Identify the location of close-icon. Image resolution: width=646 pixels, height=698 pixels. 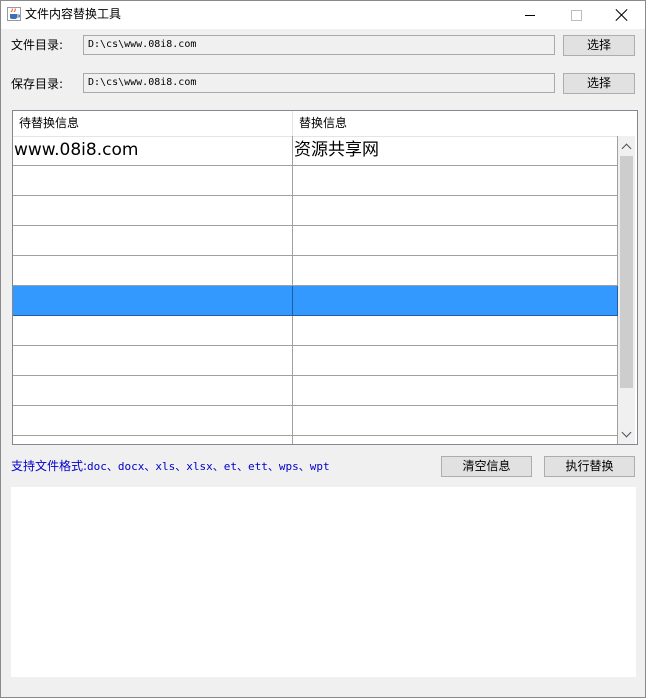
(622, 15).